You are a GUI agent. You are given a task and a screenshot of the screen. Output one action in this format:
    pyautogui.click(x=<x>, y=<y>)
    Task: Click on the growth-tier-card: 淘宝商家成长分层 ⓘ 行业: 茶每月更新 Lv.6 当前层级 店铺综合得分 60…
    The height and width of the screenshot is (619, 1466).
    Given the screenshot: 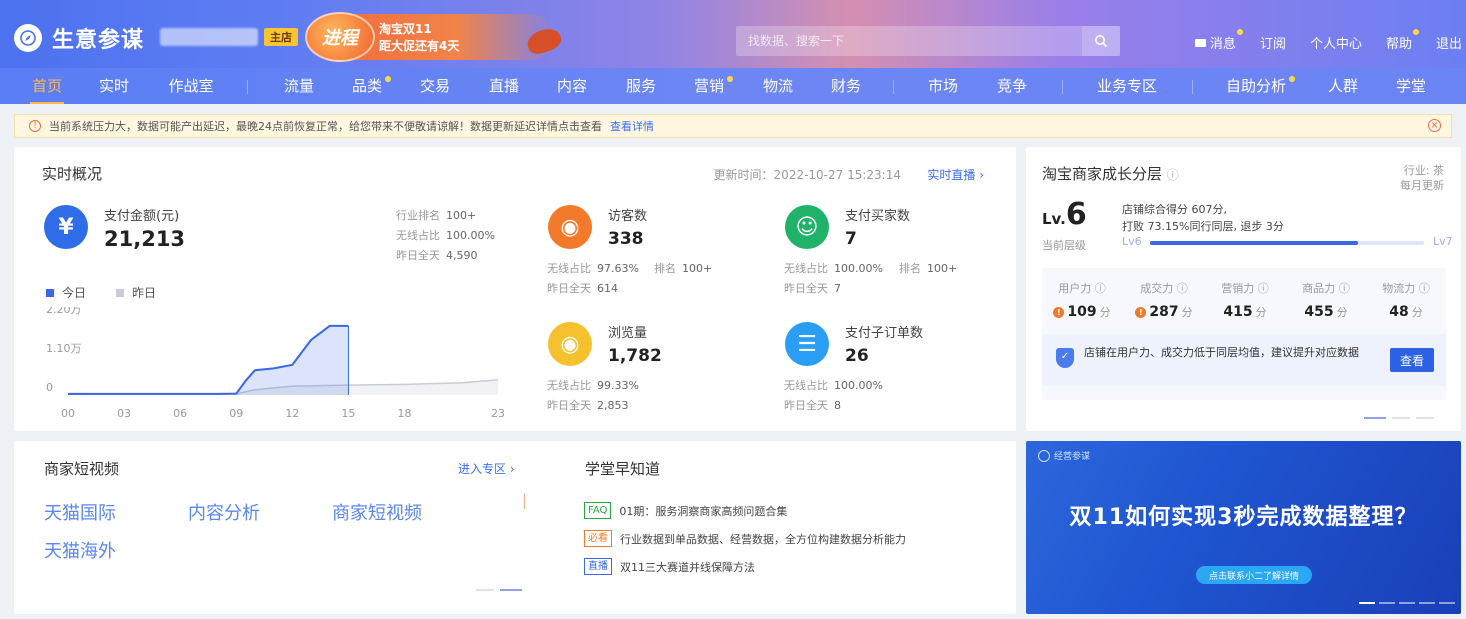 What is the action you would take?
    pyautogui.click(x=1243, y=289)
    